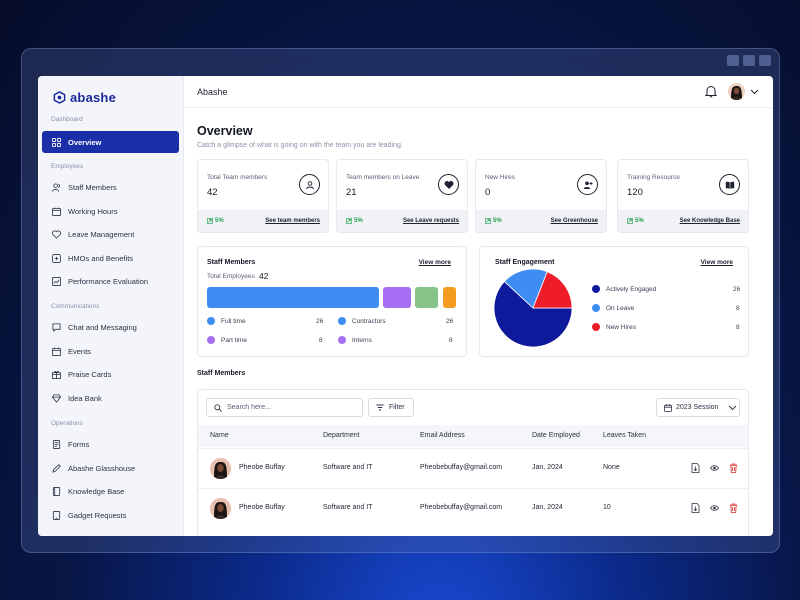 This screenshot has width=800, height=600. Describe the element at coordinates (624, 289) in the screenshot. I see `legend-item-actively-engaged: Actively Engaged` at that location.